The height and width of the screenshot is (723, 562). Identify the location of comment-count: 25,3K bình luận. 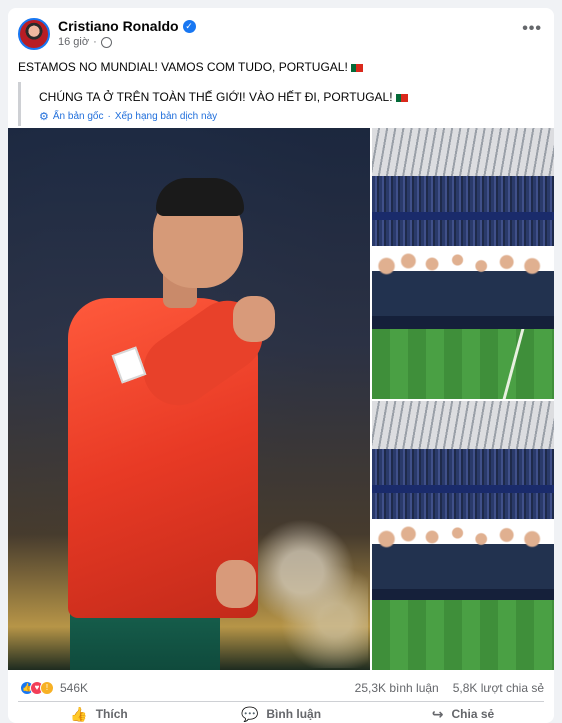
(397, 688).